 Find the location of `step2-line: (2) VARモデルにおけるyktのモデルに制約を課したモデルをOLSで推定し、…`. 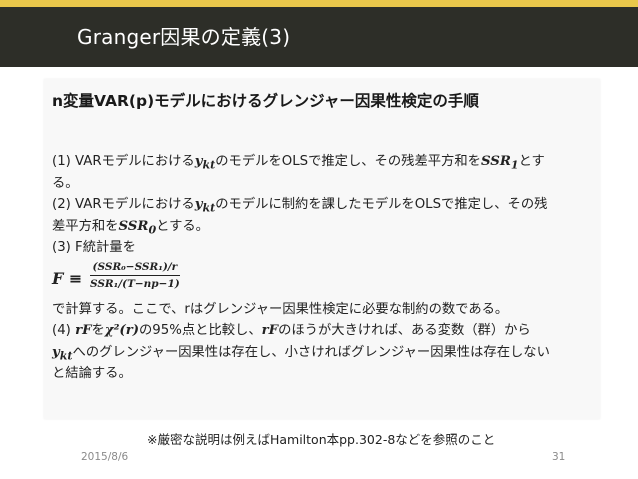

step2-line: (2) VARモデルにおけるyktのモデルに制約を課したモデルをOLSで推定し、… is located at coordinates (324, 205).